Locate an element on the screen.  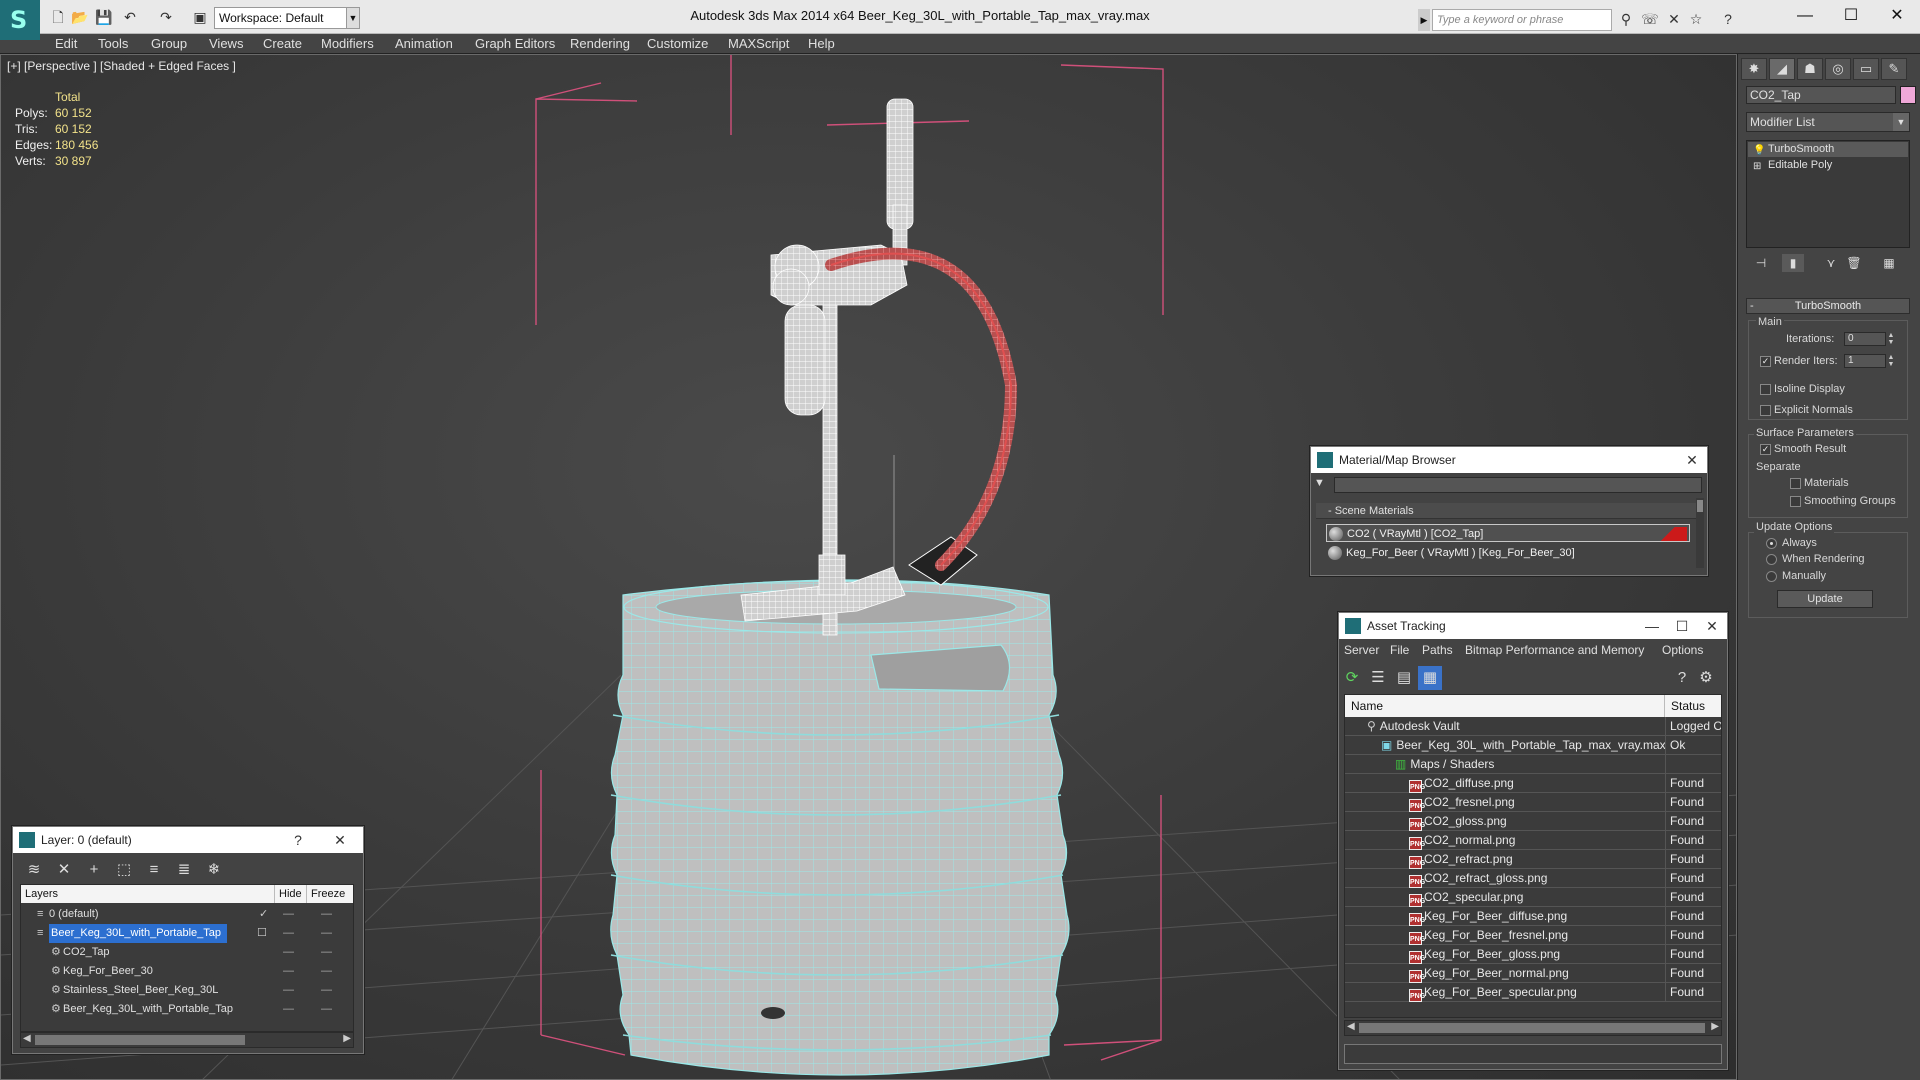
set-current-layer-icon: ☐ is located at coordinates (262, 933).